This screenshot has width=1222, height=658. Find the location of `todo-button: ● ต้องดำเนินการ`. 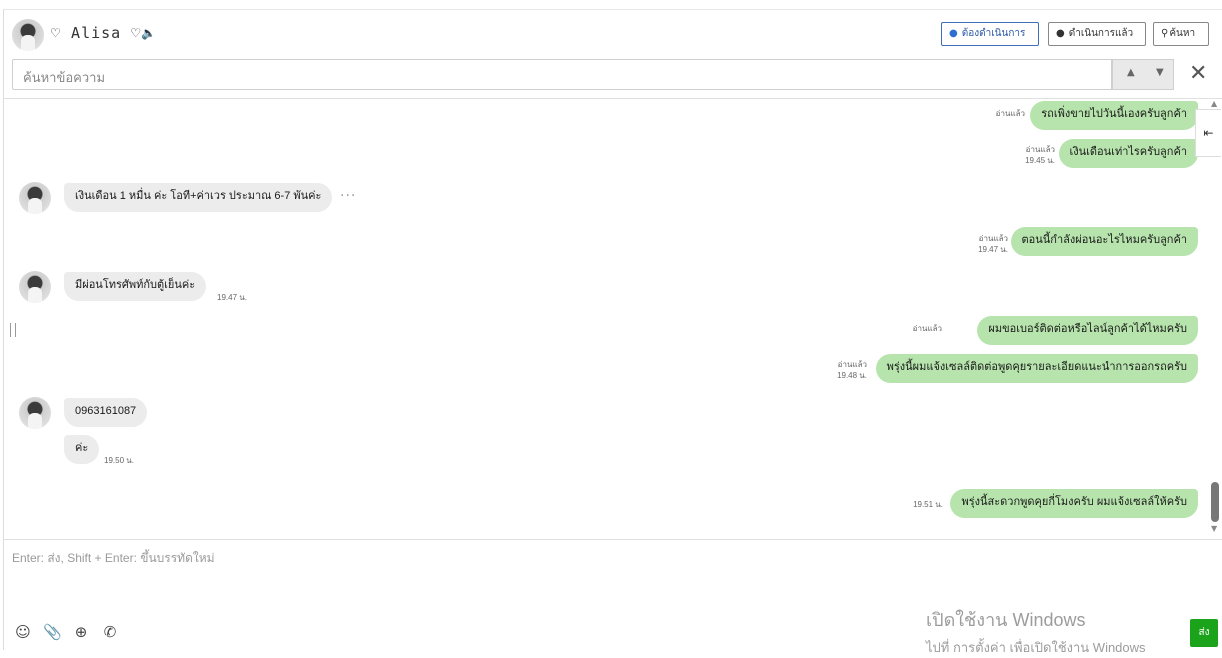

todo-button: ● ต้องดำเนินการ is located at coordinates (990, 34).